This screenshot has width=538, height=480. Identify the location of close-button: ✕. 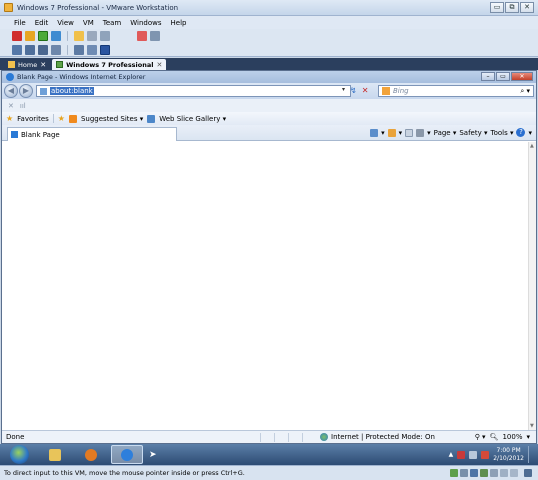
(527, 7).